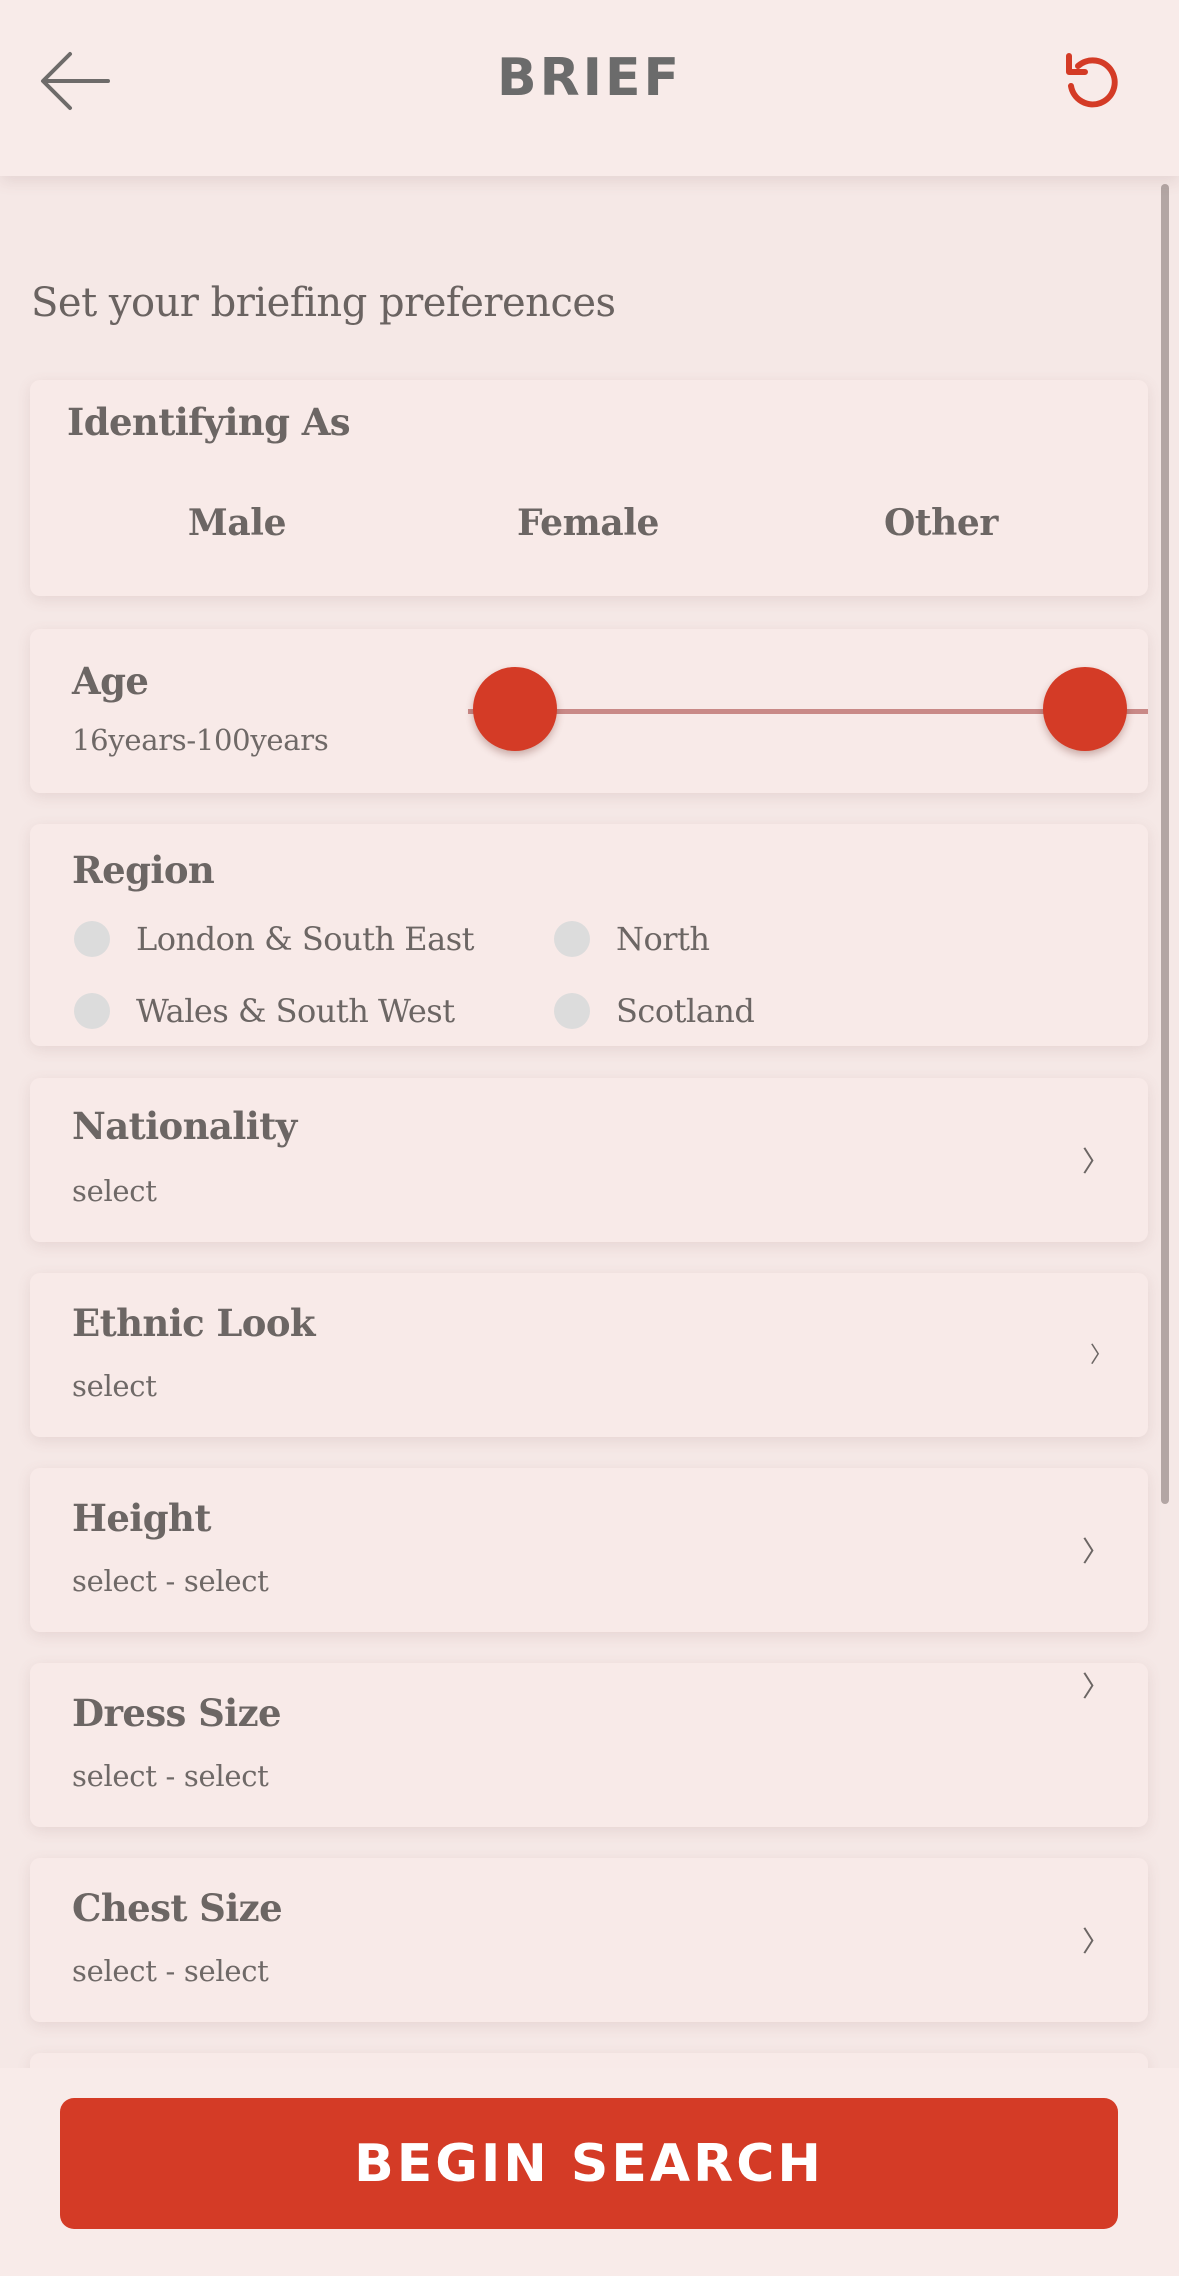 This screenshot has width=1179, height=2276. Describe the element at coordinates (237, 523) in the screenshot. I see `gender-option-male: Male` at that location.